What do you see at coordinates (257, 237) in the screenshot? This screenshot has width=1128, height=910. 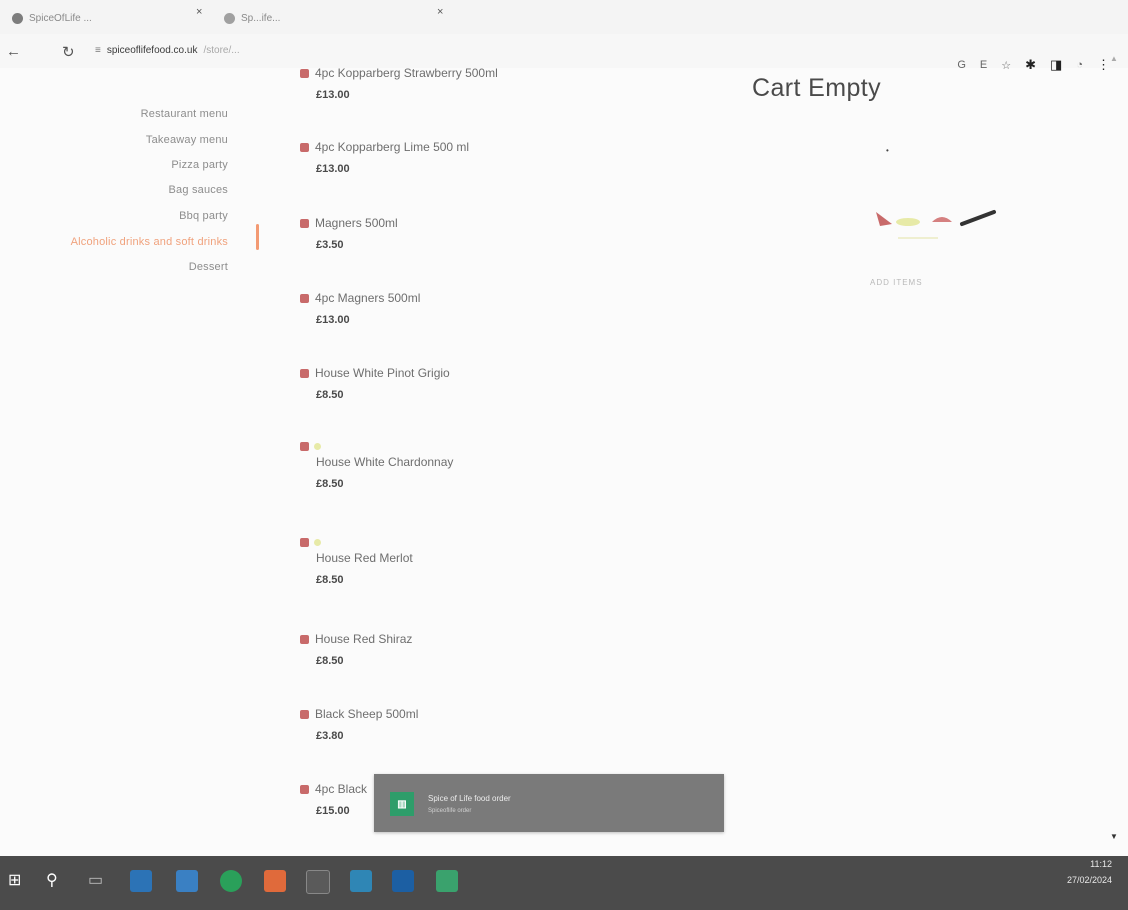 I see `active-category-indicator` at bounding box center [257, 237].